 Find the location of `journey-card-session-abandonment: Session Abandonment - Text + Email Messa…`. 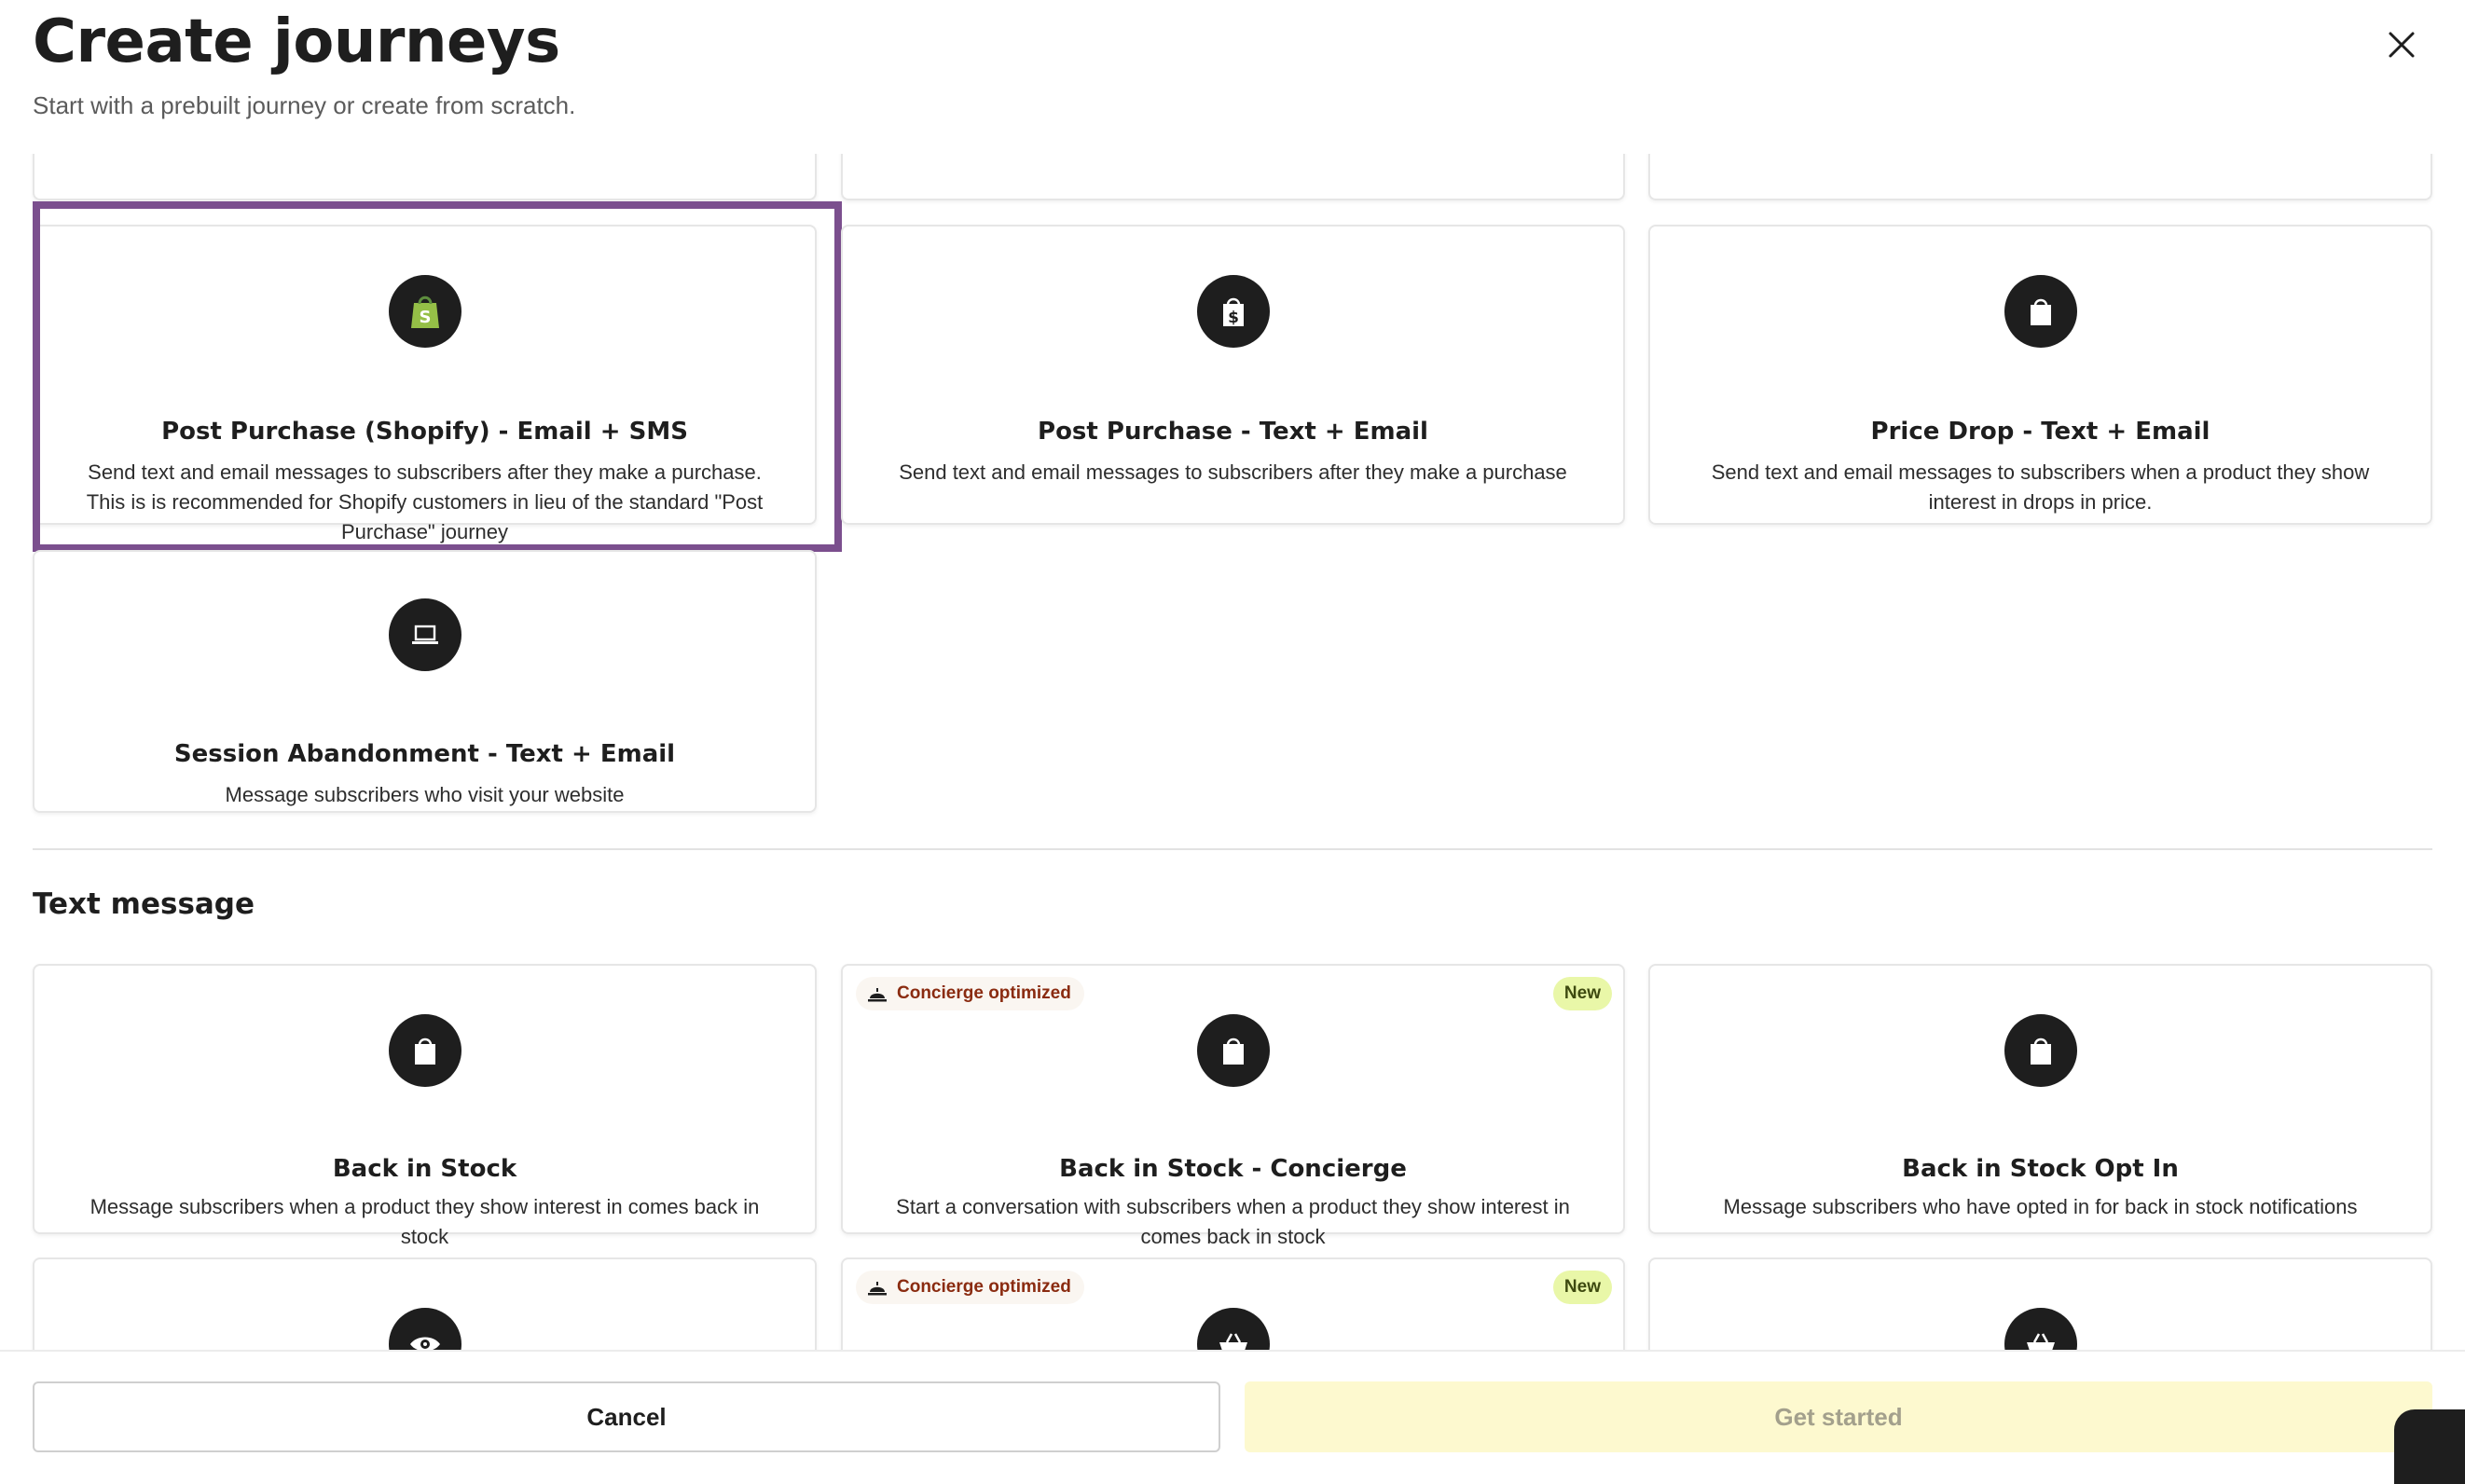

journey-card-session-abandonment: Session Abandonment - Text + Email Messa… is located at coordinates (425, 681).